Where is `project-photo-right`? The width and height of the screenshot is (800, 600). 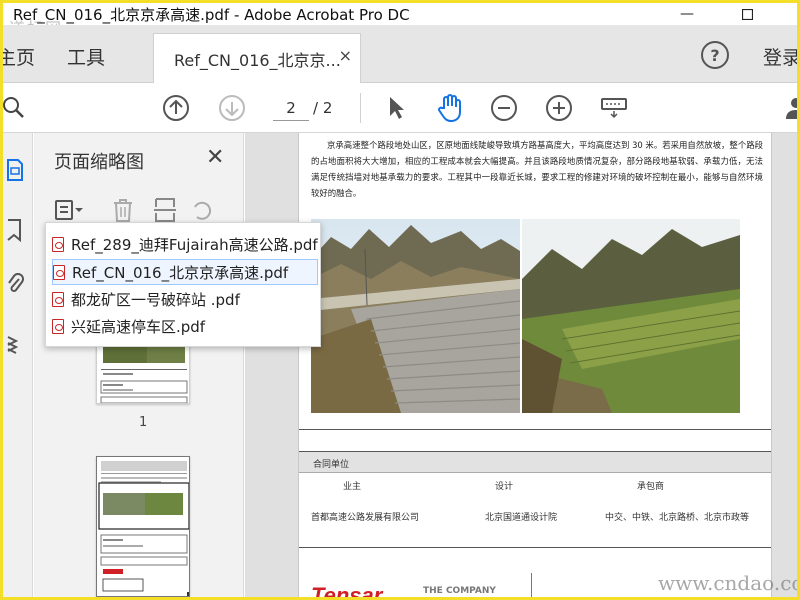
project-photo-right is located at coordinates (631, 316).